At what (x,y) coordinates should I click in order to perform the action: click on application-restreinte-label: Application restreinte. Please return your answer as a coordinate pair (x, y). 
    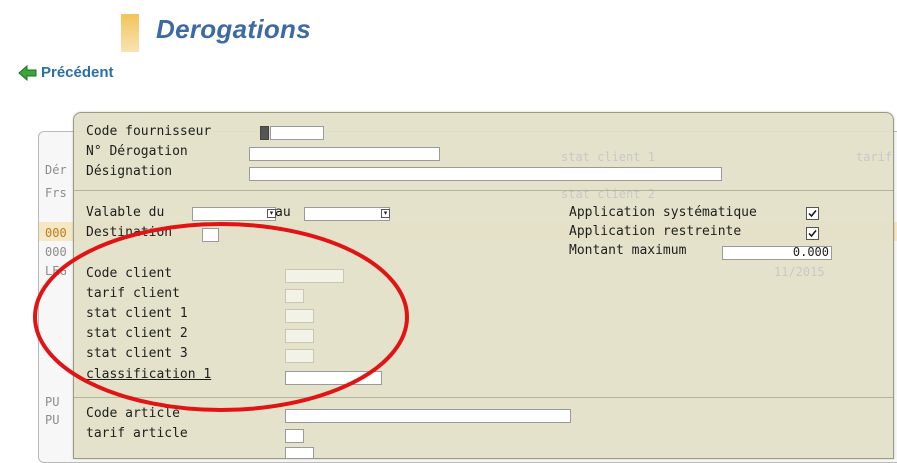
    Looking at the image, I should click on (655, 231).